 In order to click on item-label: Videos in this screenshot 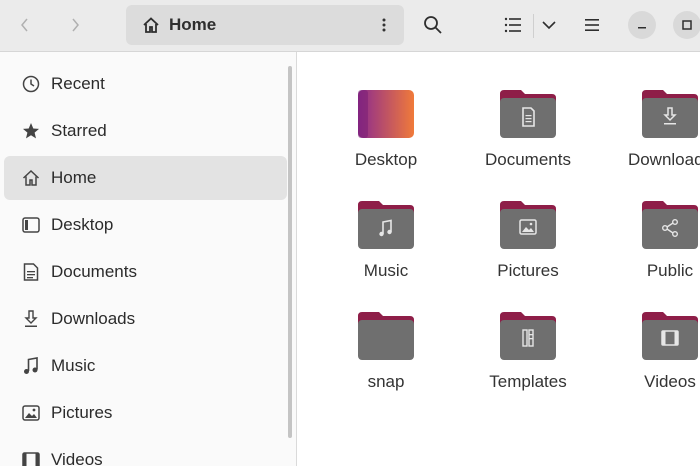, I will do `click(670, 381)`.